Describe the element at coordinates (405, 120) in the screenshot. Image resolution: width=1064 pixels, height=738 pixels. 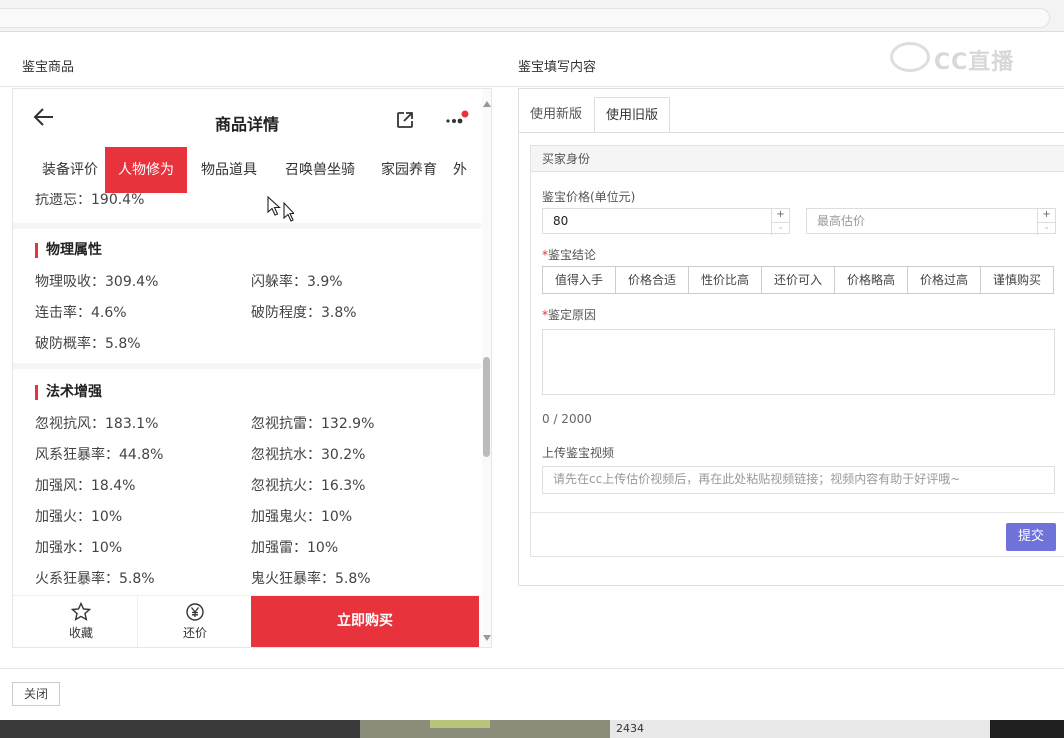
I see `share-icon` at that location.